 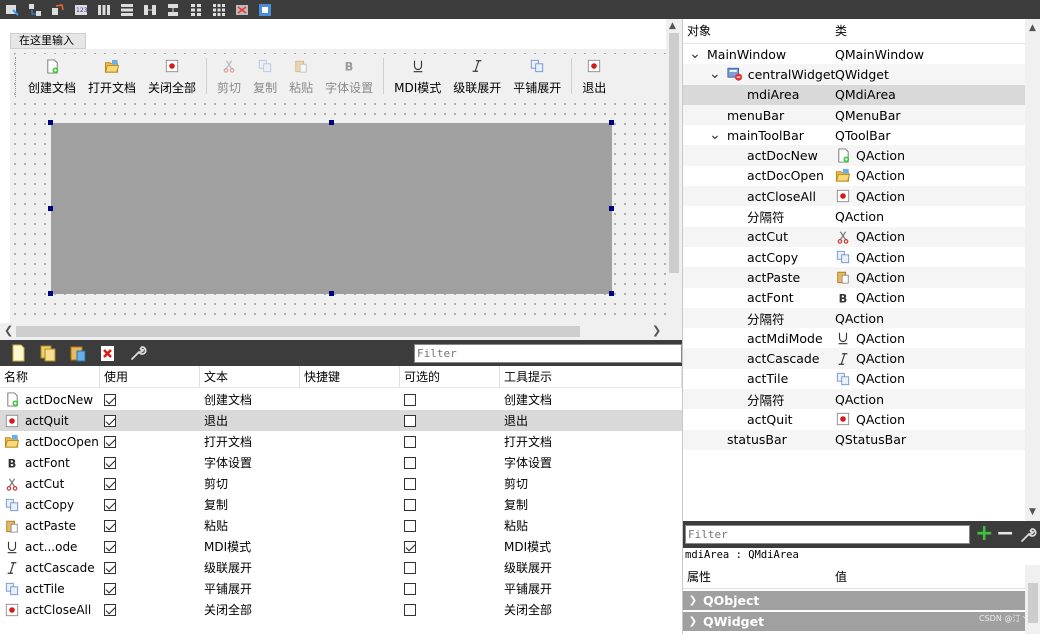 I want to click on object-tree-row: ⌄ MainWindow QMainWindow, so click(x=854, y=54).